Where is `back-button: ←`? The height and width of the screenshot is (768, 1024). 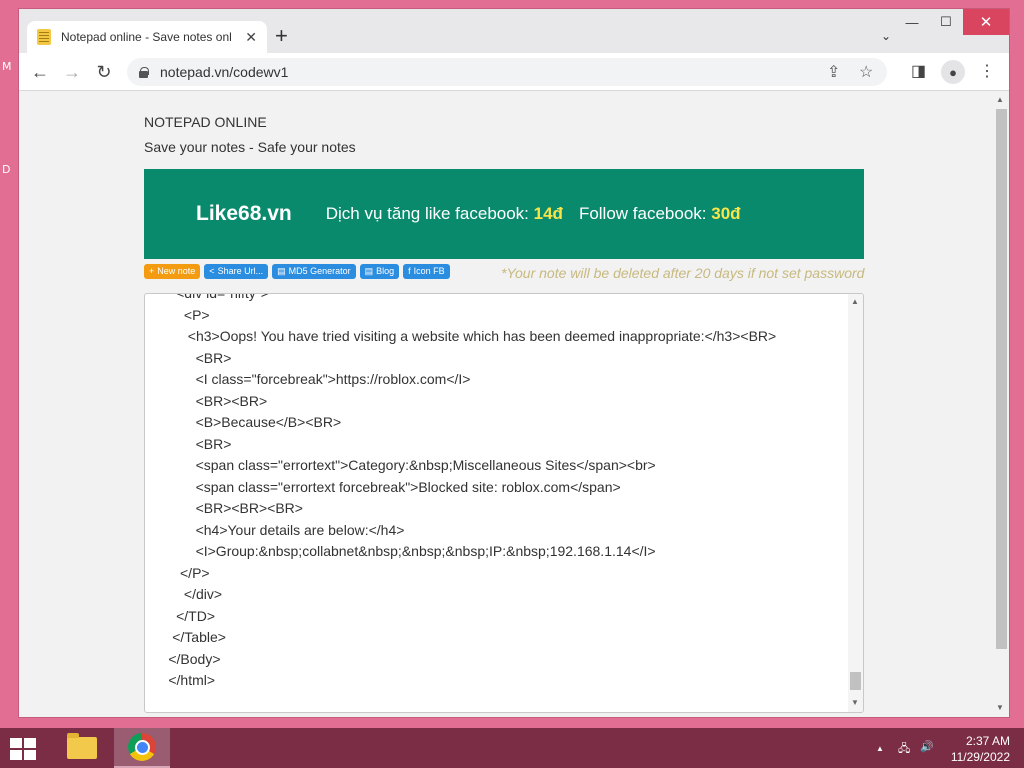
back-button: ← is located at coordinates (40, 72).